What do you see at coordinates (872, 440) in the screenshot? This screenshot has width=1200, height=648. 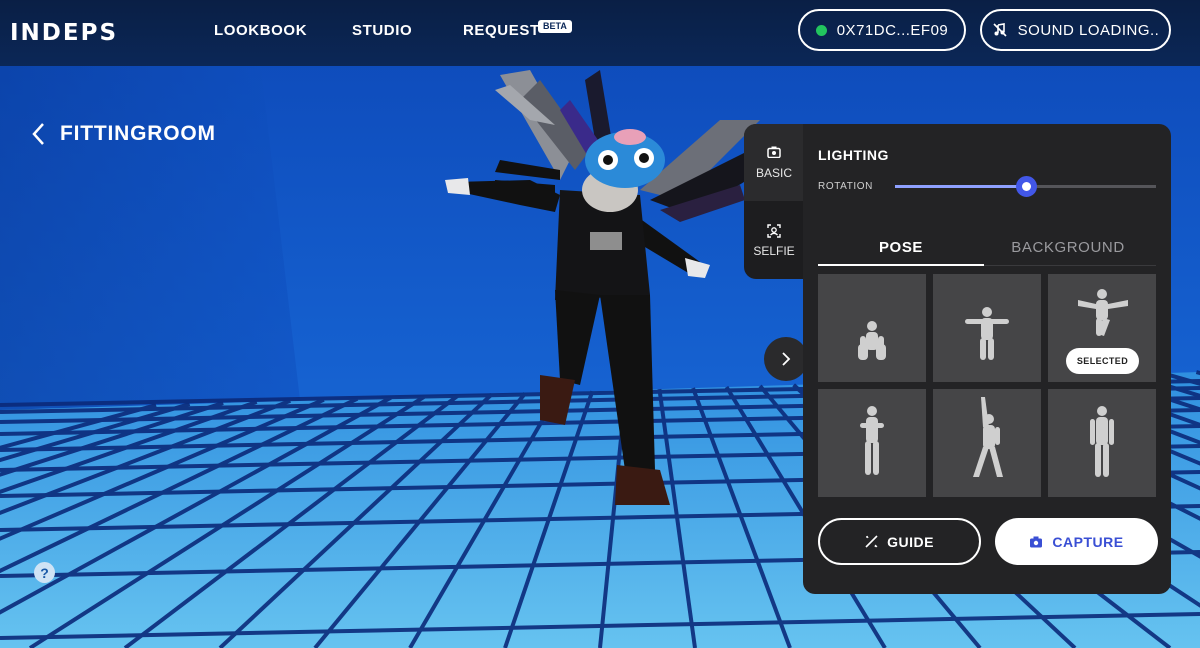 I see `pose-hands-clasped-figure` at bounding box center [872, 440].